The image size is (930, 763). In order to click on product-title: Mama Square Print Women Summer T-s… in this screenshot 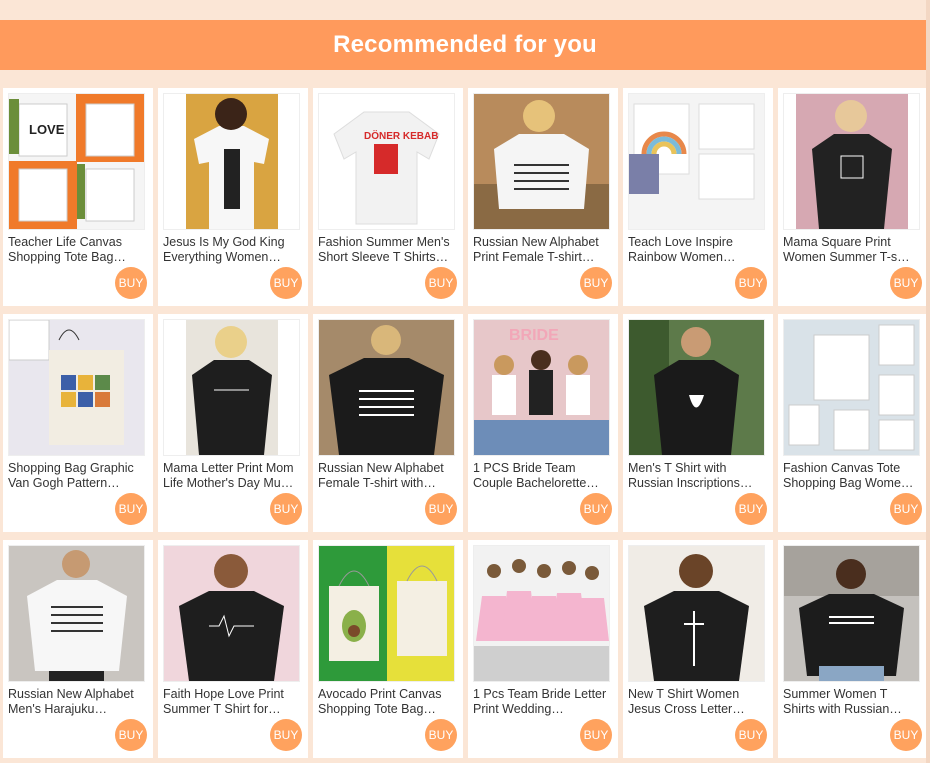, I will do `click(852, 250)`.